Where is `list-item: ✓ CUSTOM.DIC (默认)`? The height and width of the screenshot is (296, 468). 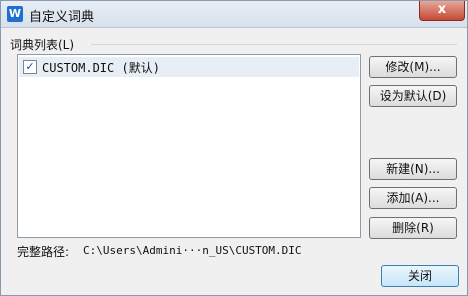 list-item: ✓ CUSTOM.DIC (默认) is located at coordinates (189, 67).